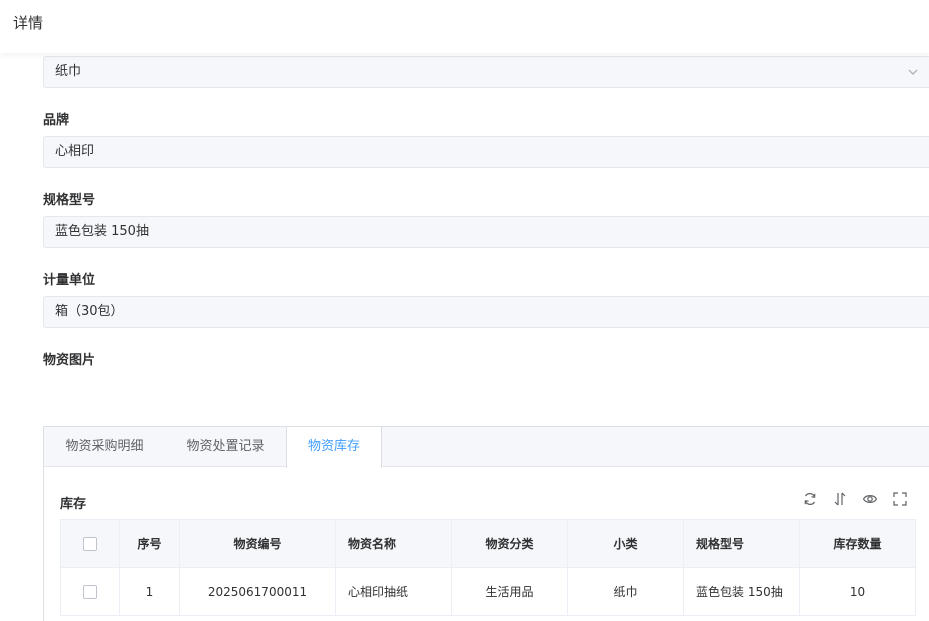 This screenshot has width=929, height=621. What do you see at coordinates (486, 447) in the screenshot?
I see `tab-bar: 物资采购明细 物资处置记录 物资库存` at bounding box center [486, 447].